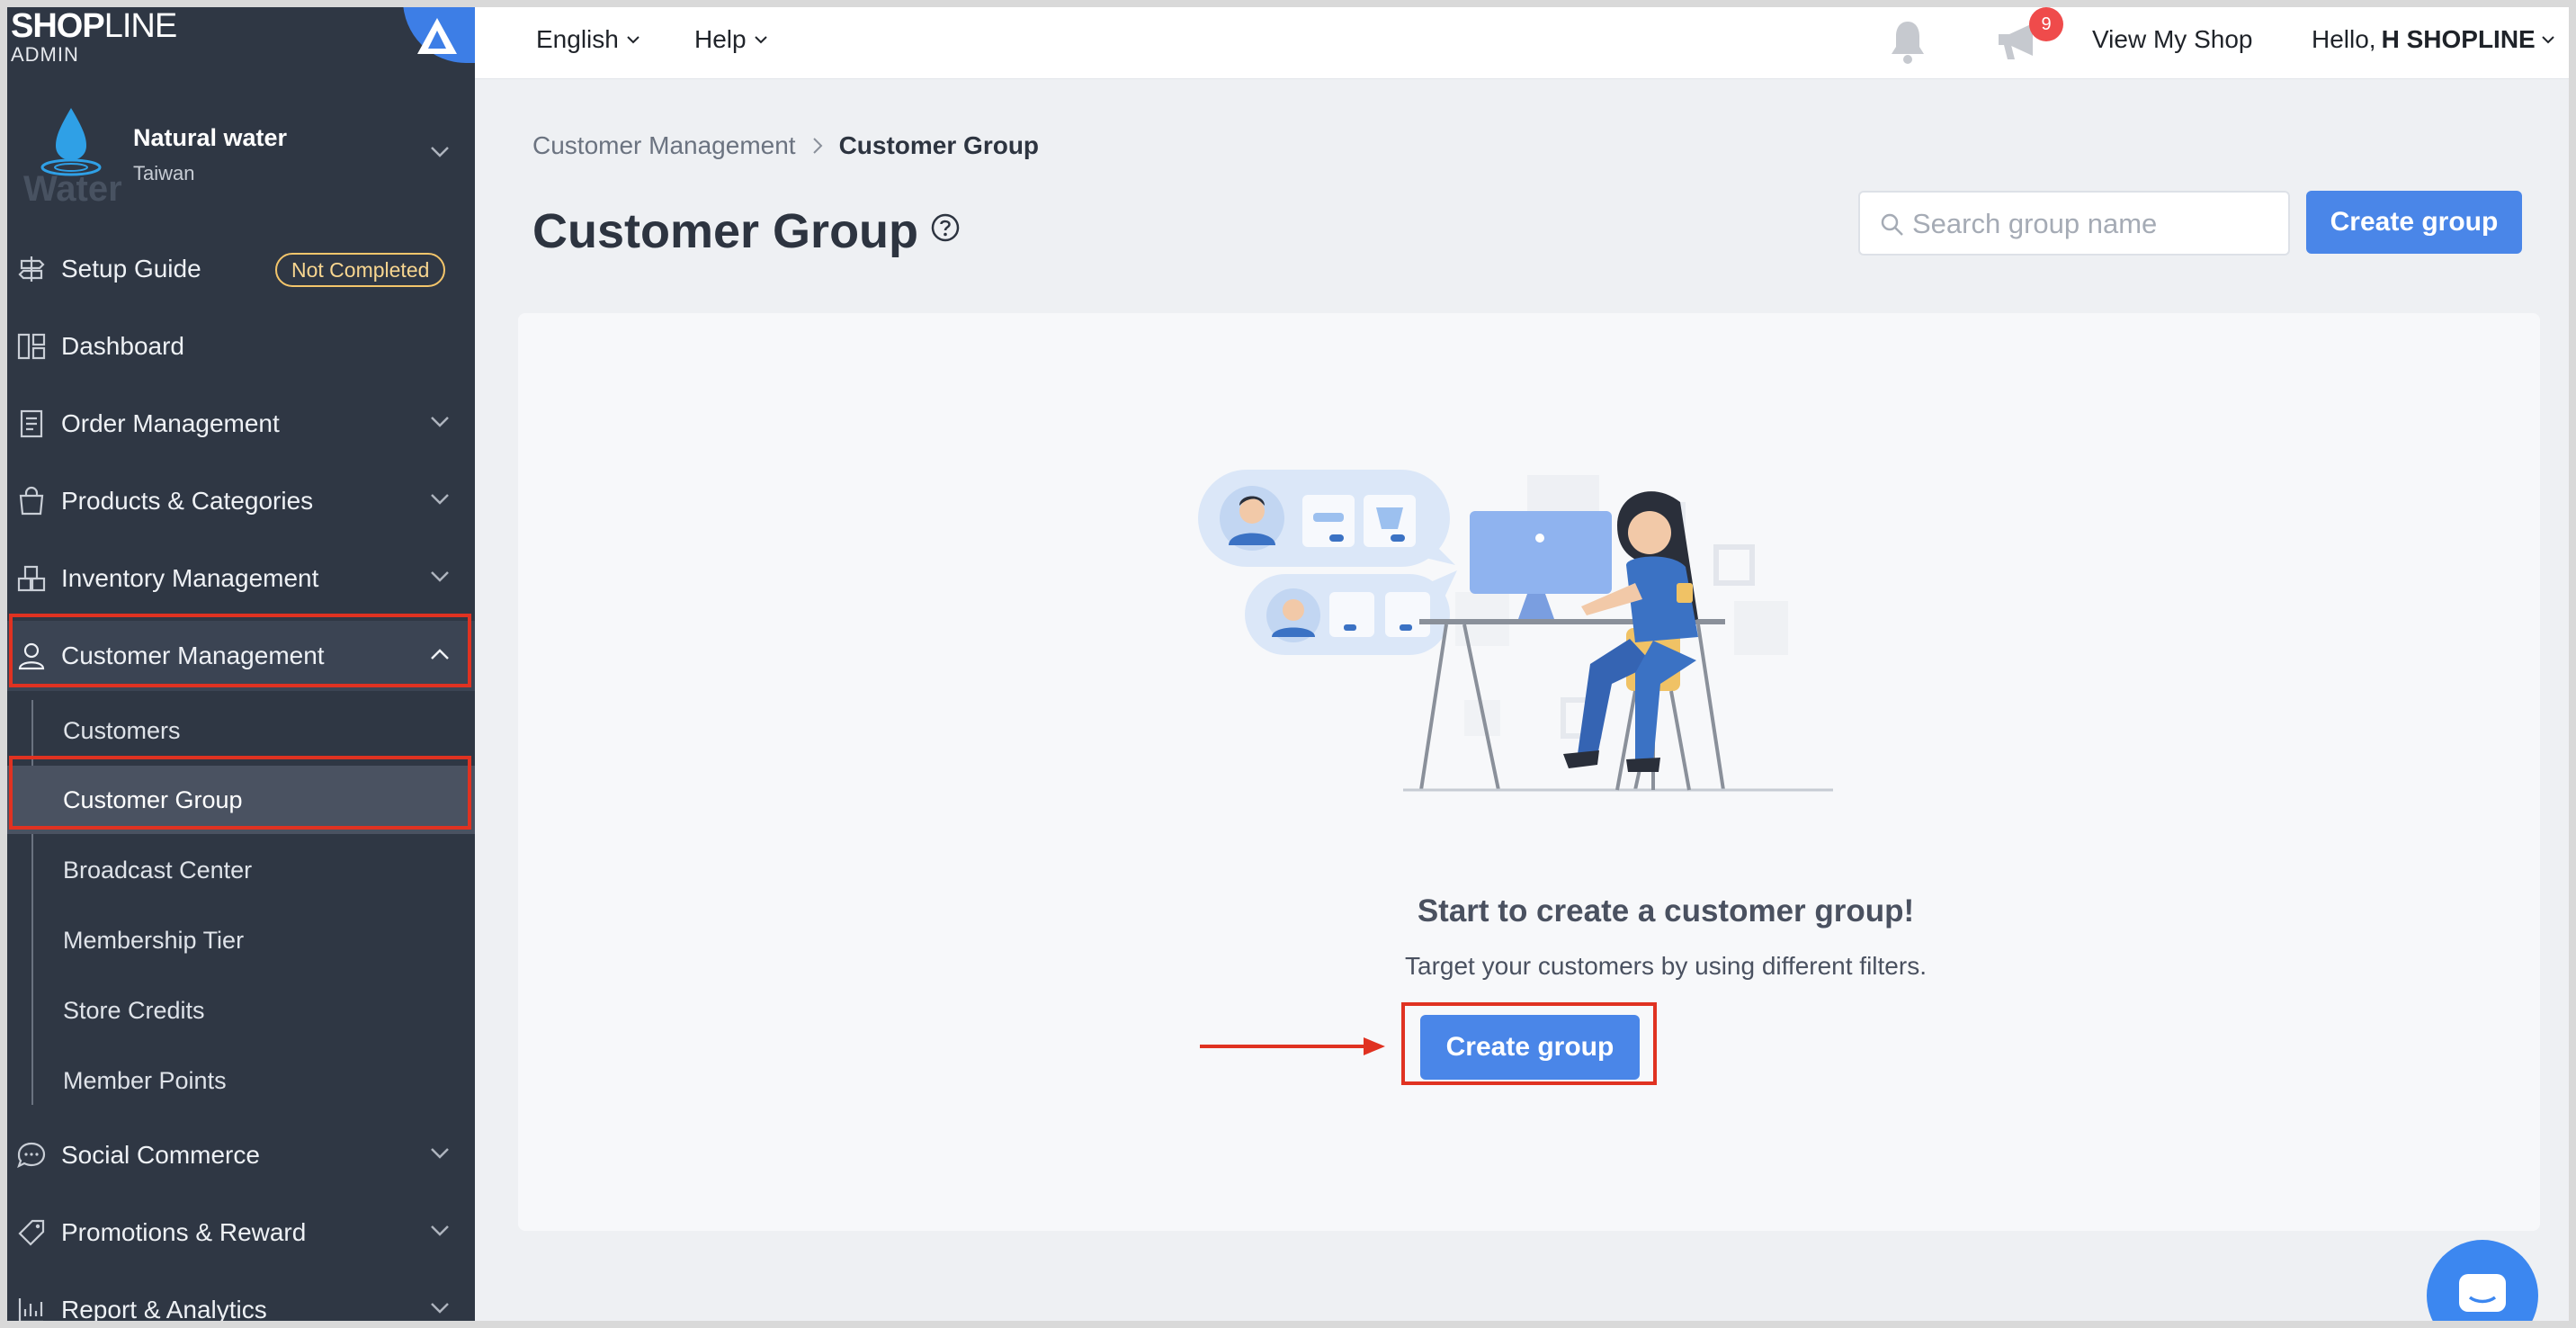 The width and height of the screenshot is (2576, 1328). What do you see at coordinates (720, 39) in the screenshot?
I see `help-label: Help` at bounding box center [720, 39].